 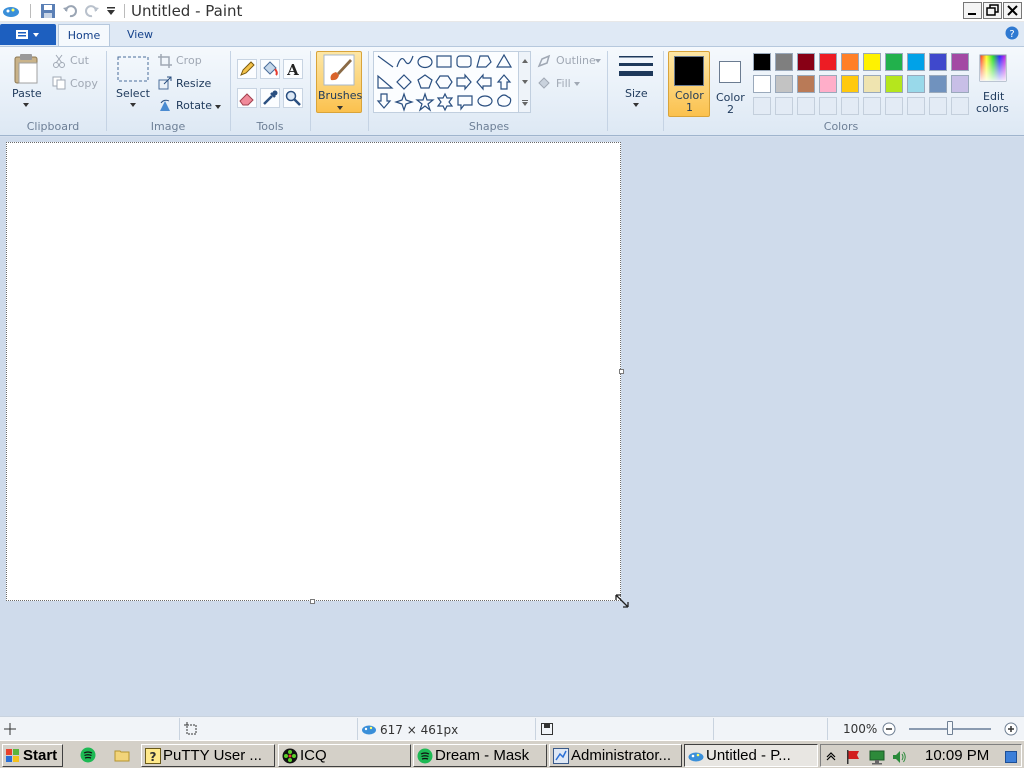 I want to click on rotate-dropdown-arrow-icon, so click(x=218, y=107).